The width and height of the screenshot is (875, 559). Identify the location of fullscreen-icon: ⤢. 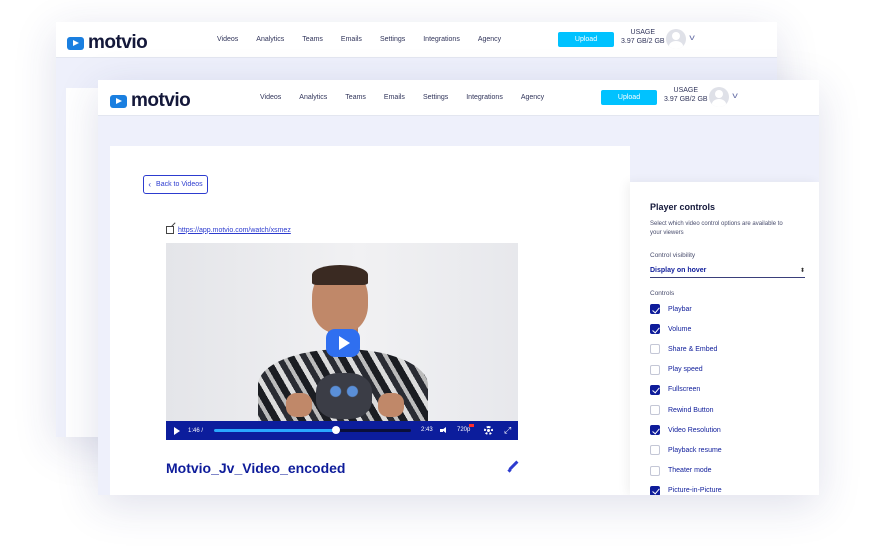
(508, 430).